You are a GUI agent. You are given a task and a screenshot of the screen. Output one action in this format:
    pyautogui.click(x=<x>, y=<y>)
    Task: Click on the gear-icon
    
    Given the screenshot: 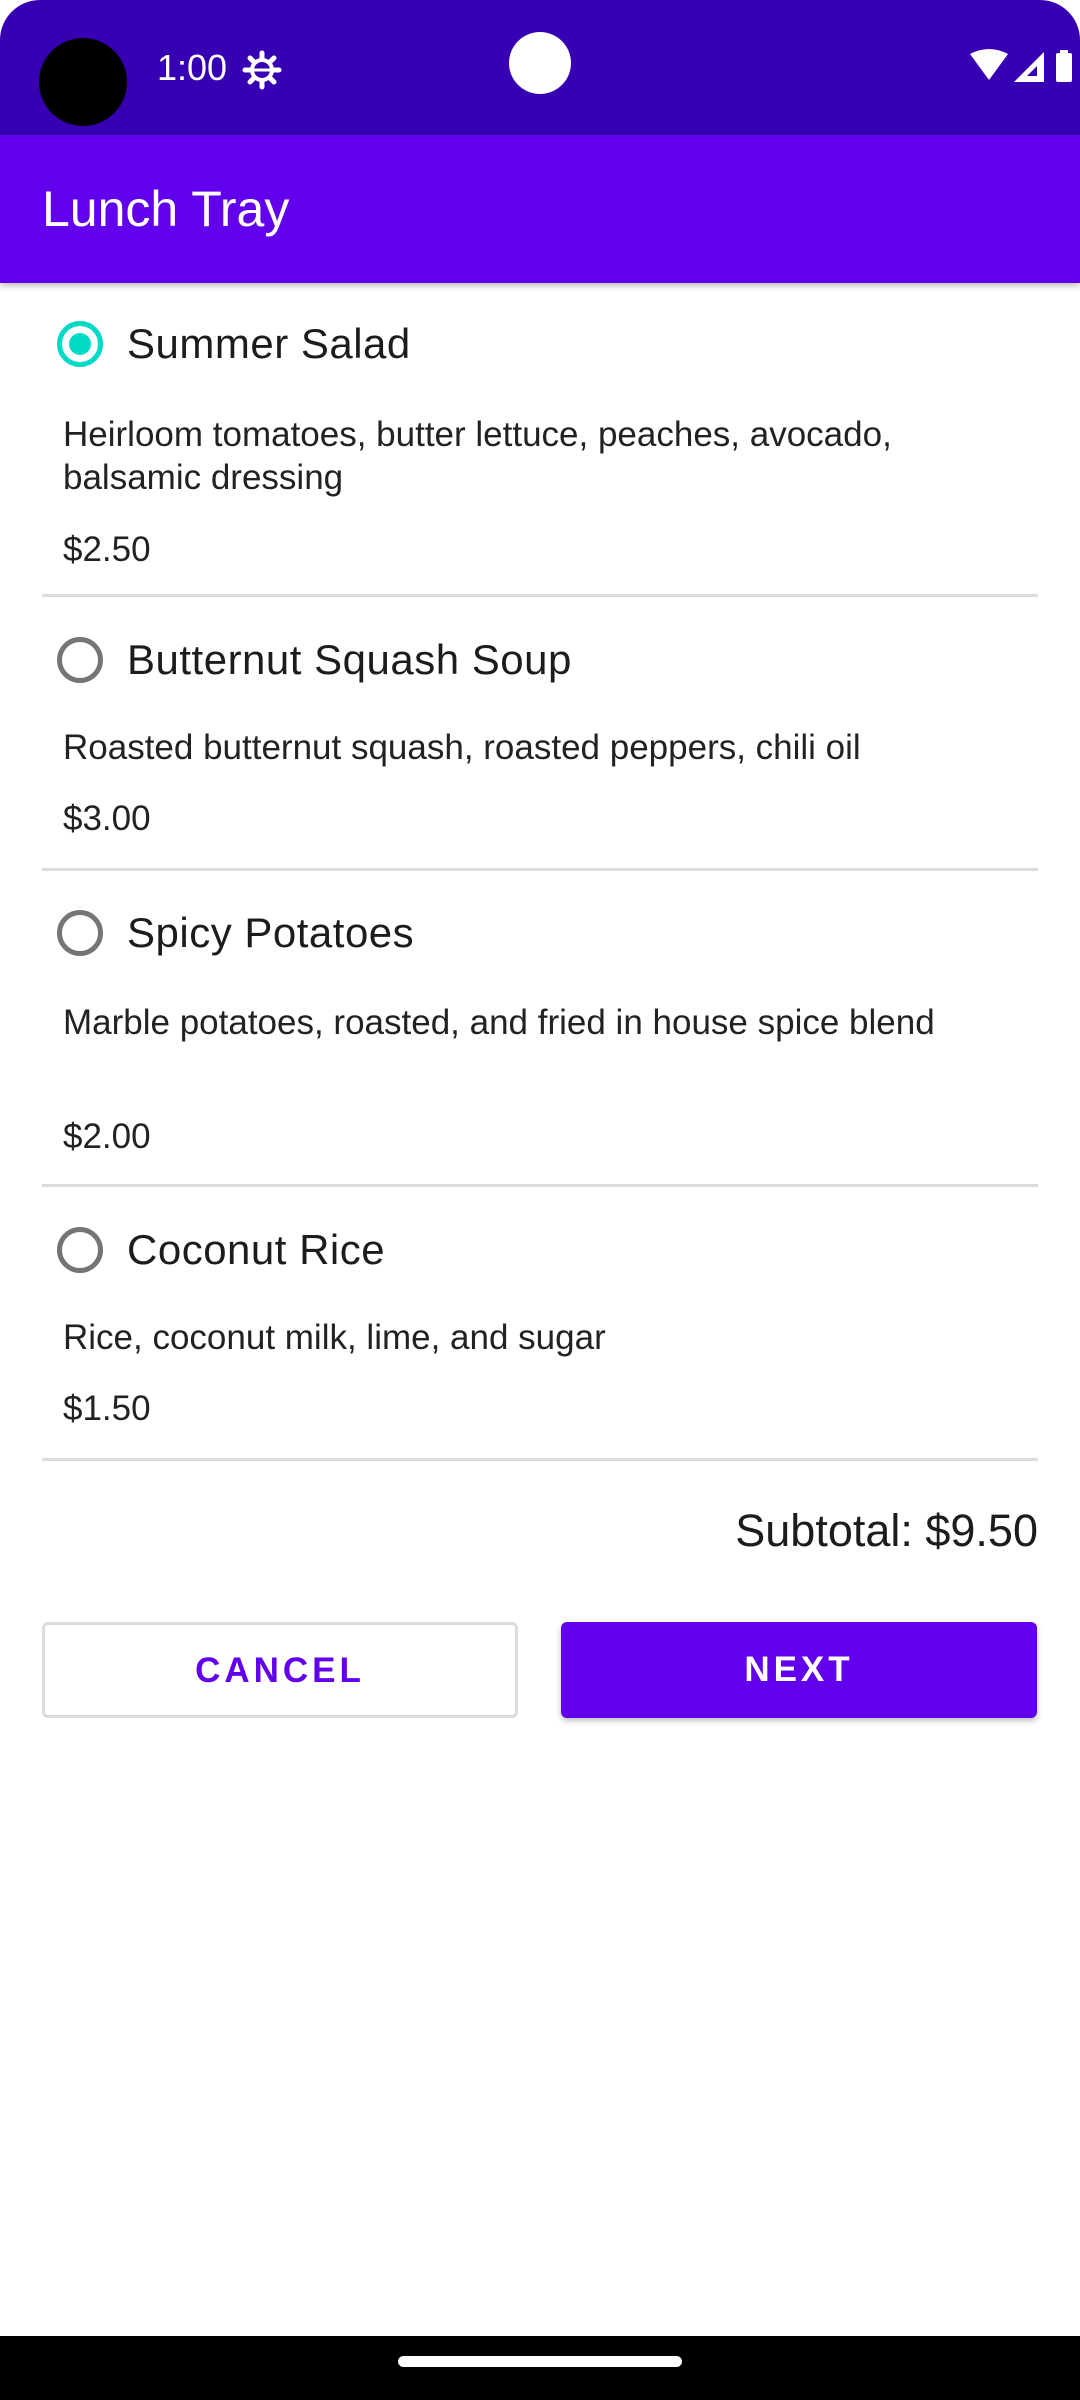 What is the action you would take?
    pyautogui.click(x=262, y=70)
    